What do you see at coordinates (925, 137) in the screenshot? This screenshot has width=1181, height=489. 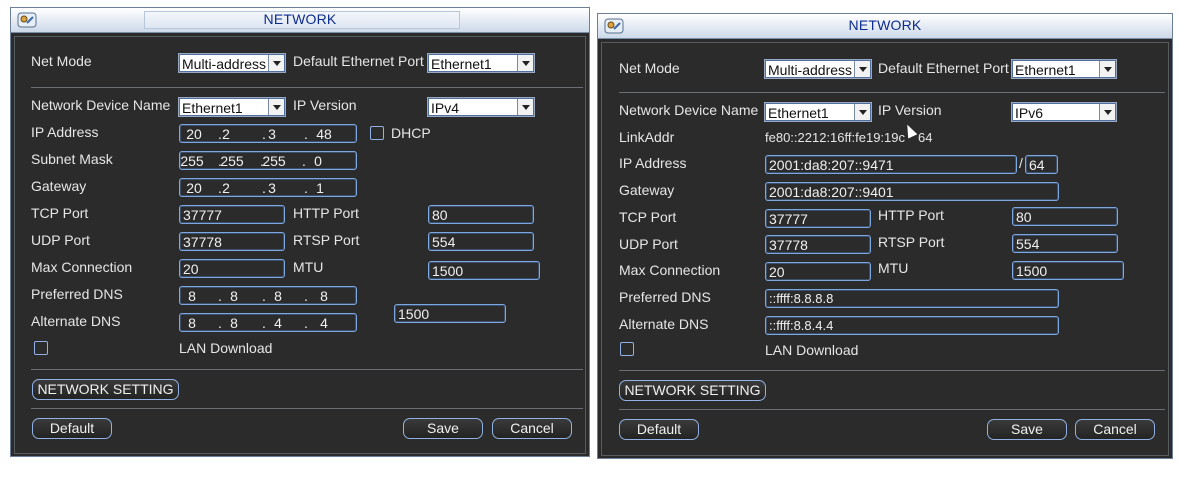 I see `link-addr-prefix: 64` at bounding box center [925, 137].